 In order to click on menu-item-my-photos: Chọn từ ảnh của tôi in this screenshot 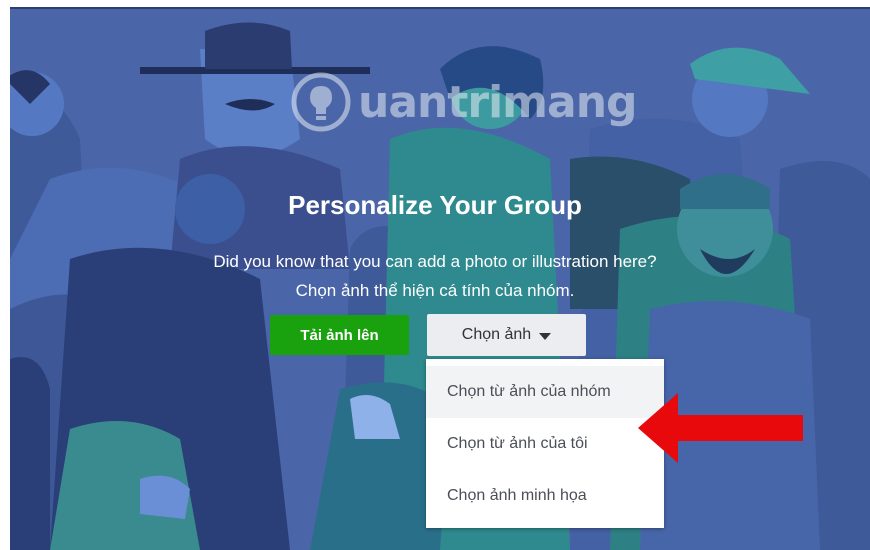, I will do `click(545, 444)`.